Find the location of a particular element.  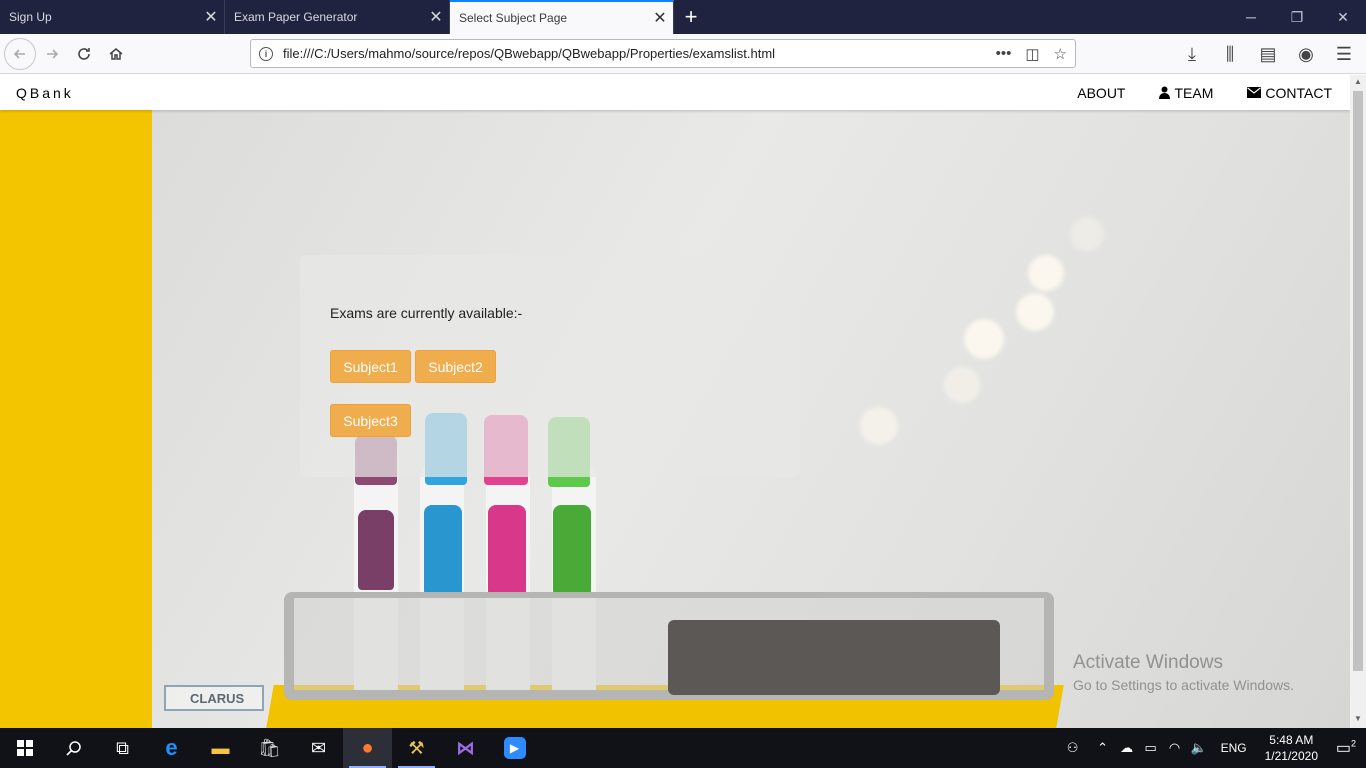

nav-team-link: TEAM is located at coordinates (1186, 93).